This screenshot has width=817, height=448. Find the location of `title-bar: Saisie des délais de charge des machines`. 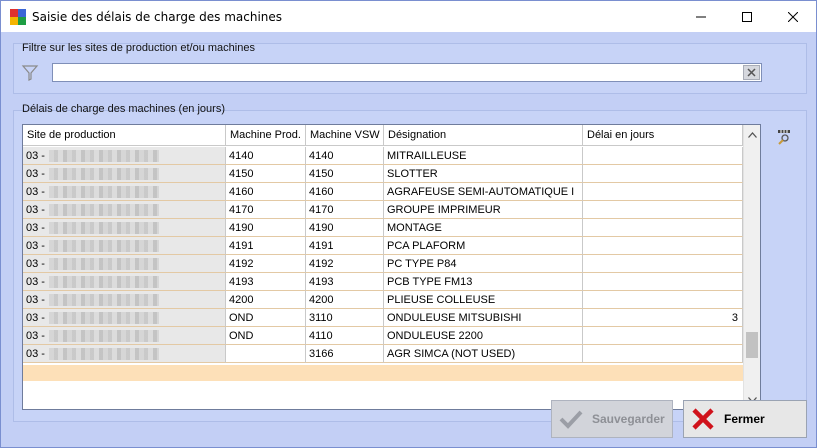

title-bar: Saisie des délais de charge des machines is located at coordinates (408, 16).